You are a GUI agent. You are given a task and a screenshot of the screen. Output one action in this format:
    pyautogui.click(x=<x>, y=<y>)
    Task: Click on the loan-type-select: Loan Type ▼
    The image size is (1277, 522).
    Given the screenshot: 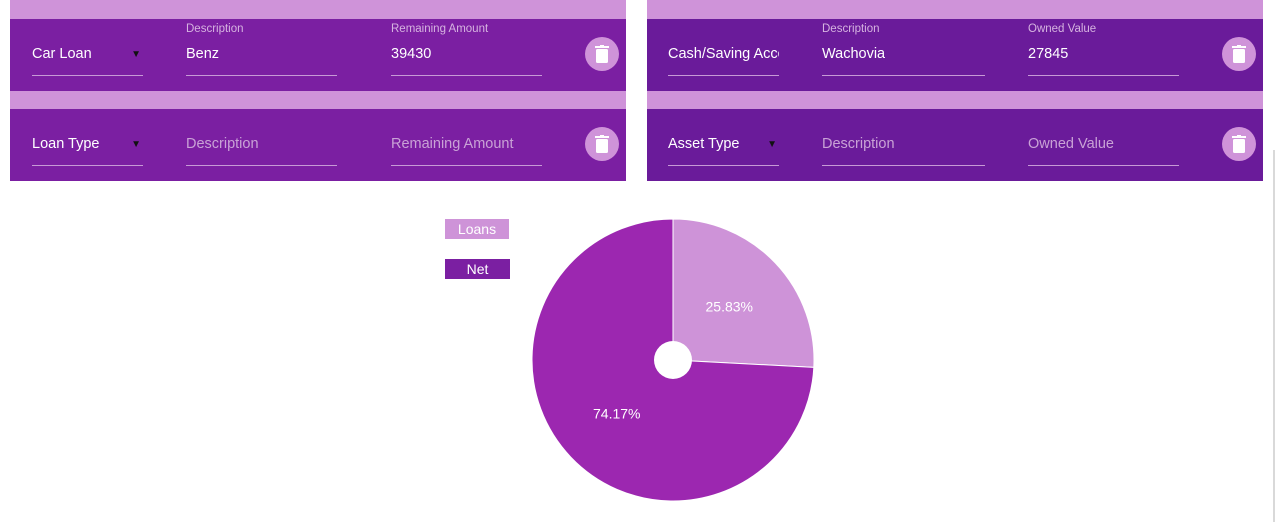 What is the action you would take?
    pyautogui.click(x=87, y=145)
    